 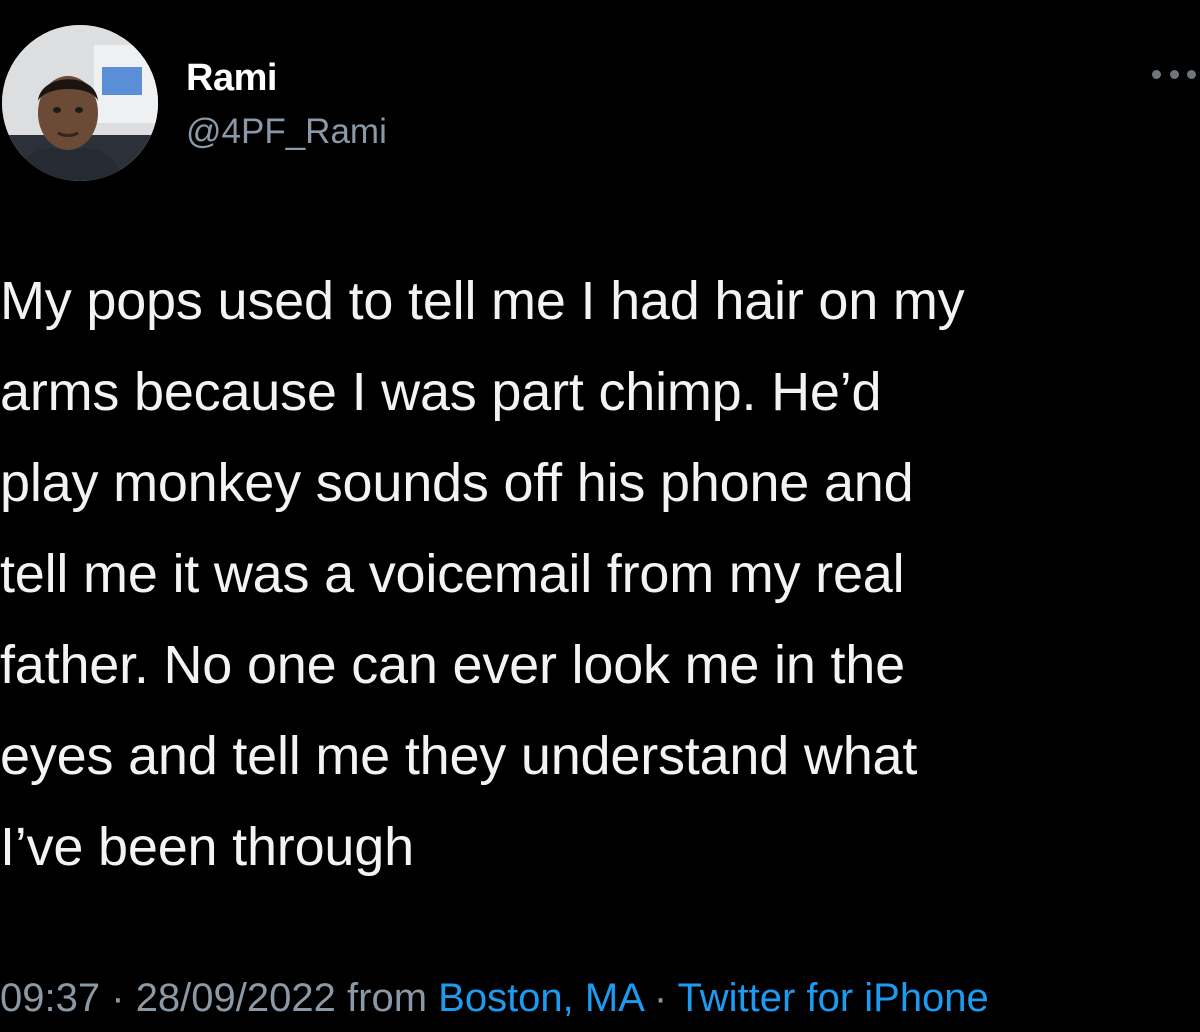 I want to click on tweet-text-line: eyes and tell me they understand what, so click(x=459, y=756).